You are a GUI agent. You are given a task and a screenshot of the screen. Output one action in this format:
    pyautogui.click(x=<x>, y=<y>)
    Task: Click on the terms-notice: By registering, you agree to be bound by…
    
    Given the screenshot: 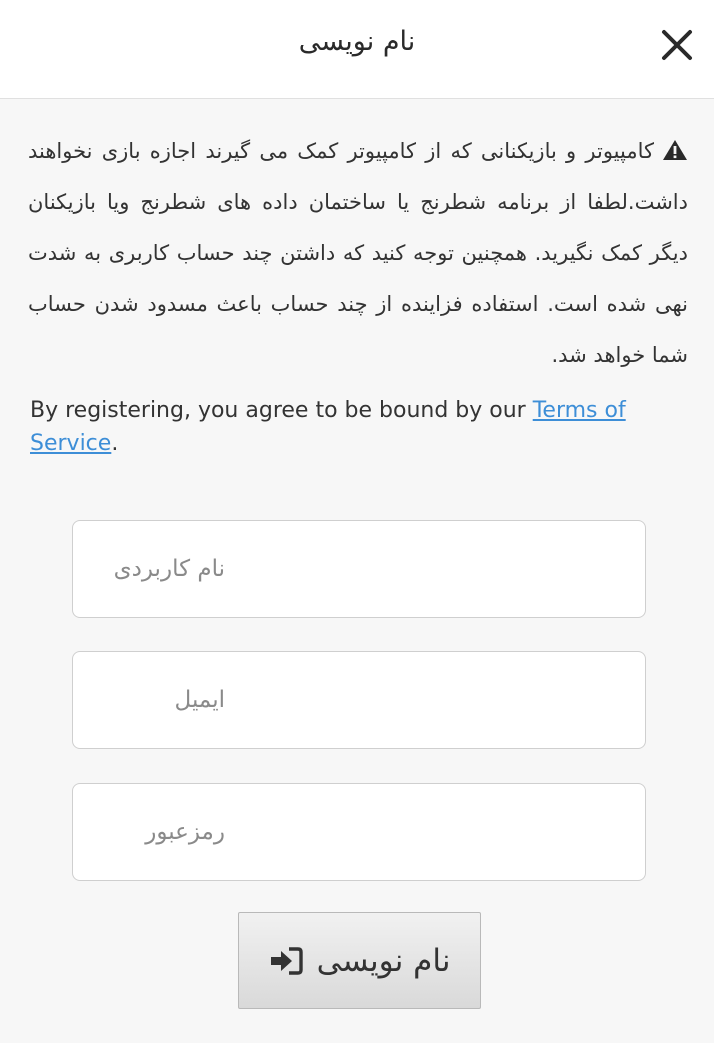 What is the action you would take?
    pyautogui.click(x=360, y=427)
    